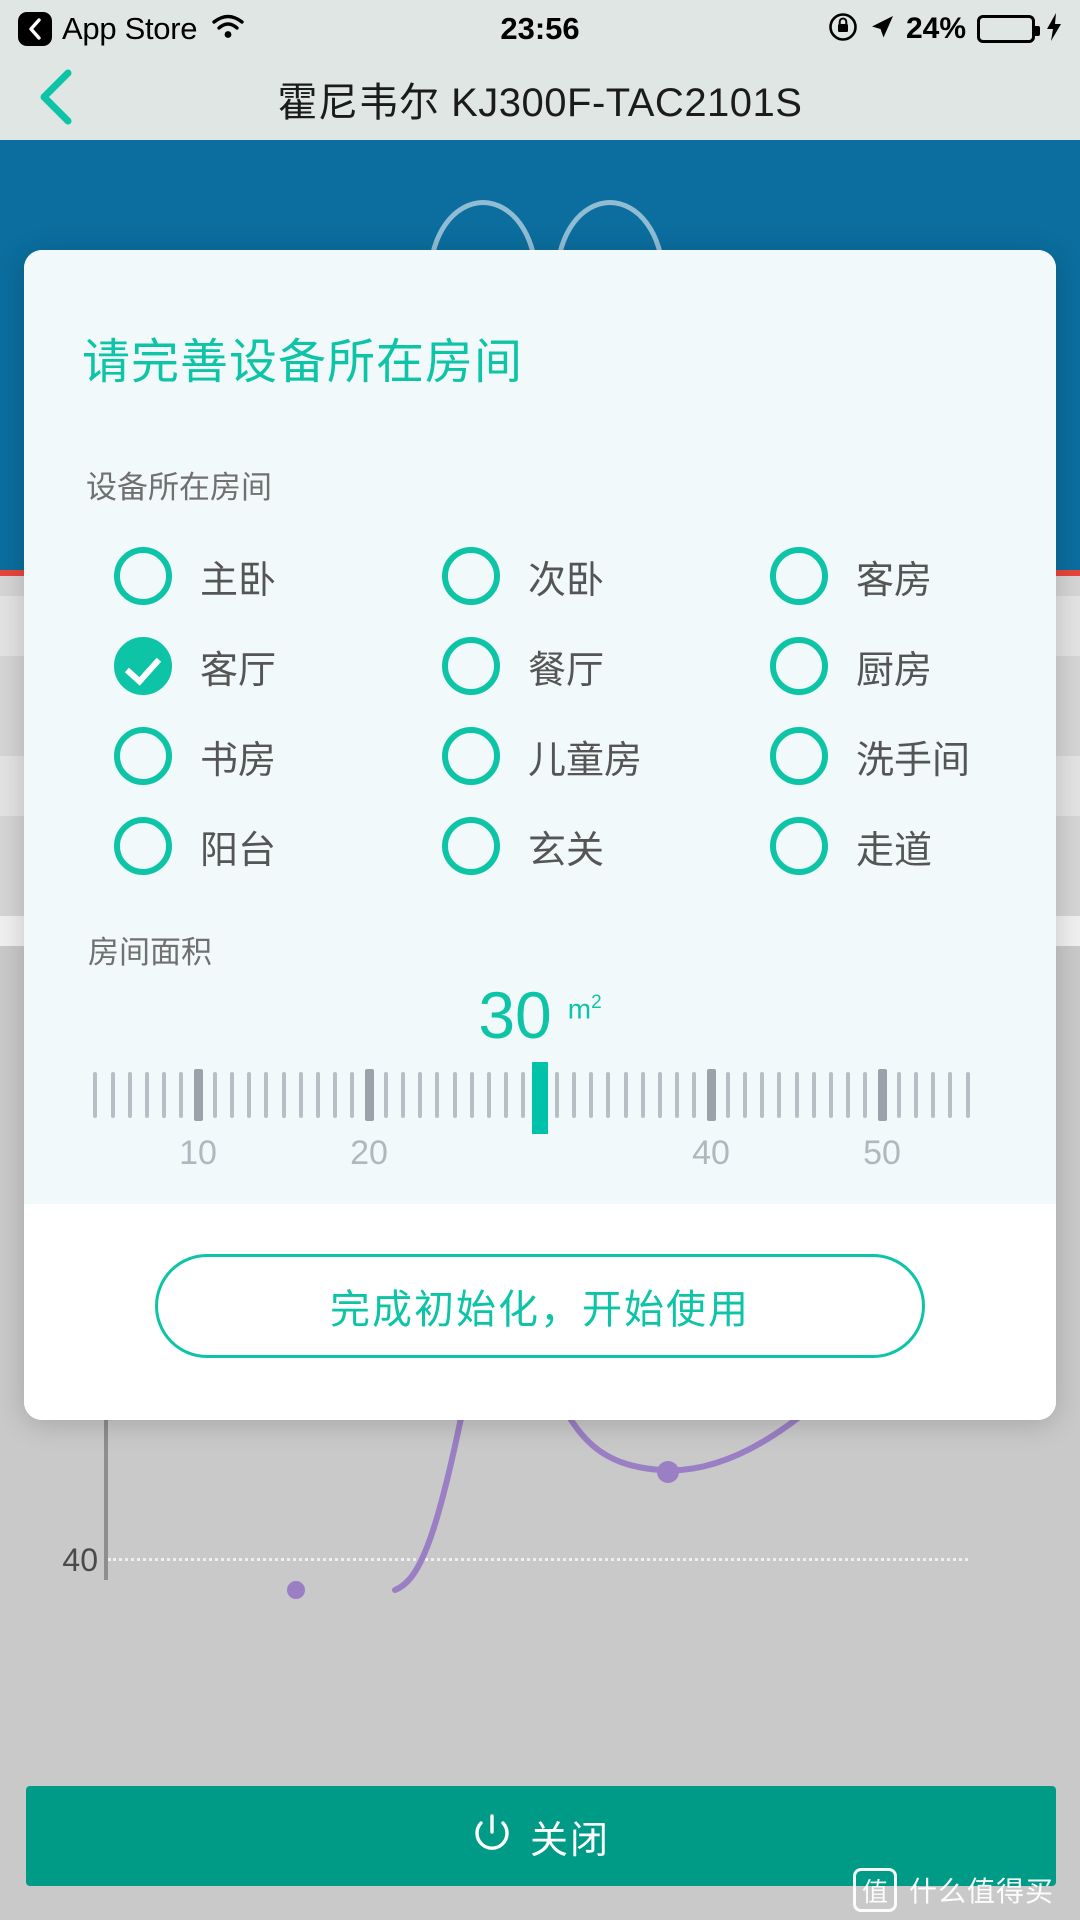  I want to click on ruler-tick-label: 20, so click(369, 1153).